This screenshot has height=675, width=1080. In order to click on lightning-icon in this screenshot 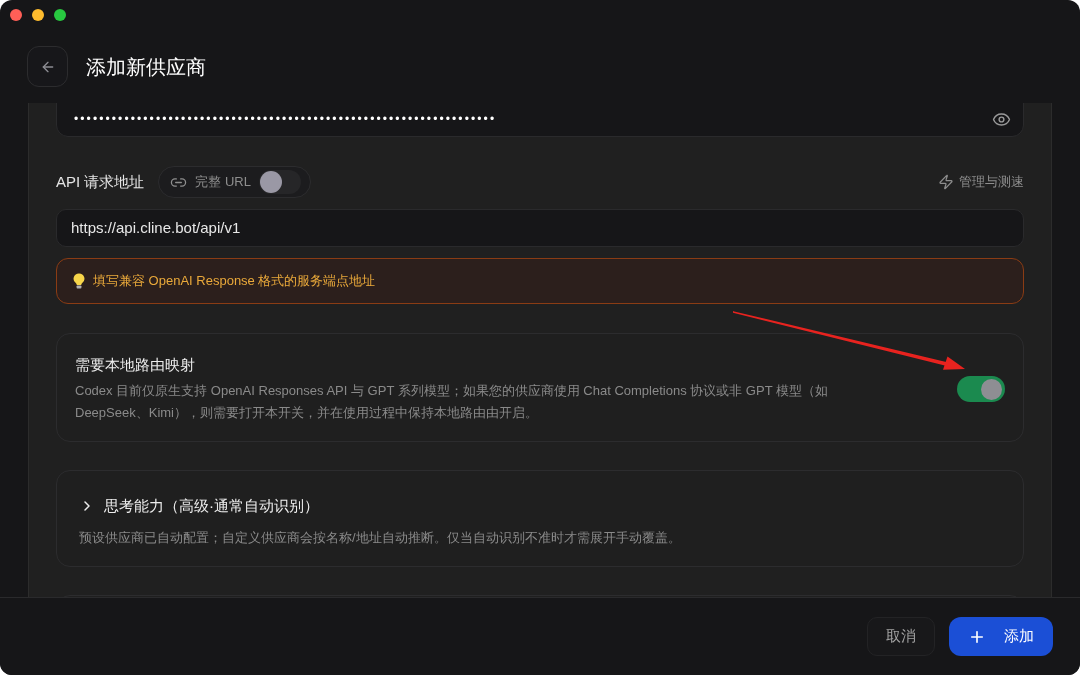, I will do `click(946, 182)`.